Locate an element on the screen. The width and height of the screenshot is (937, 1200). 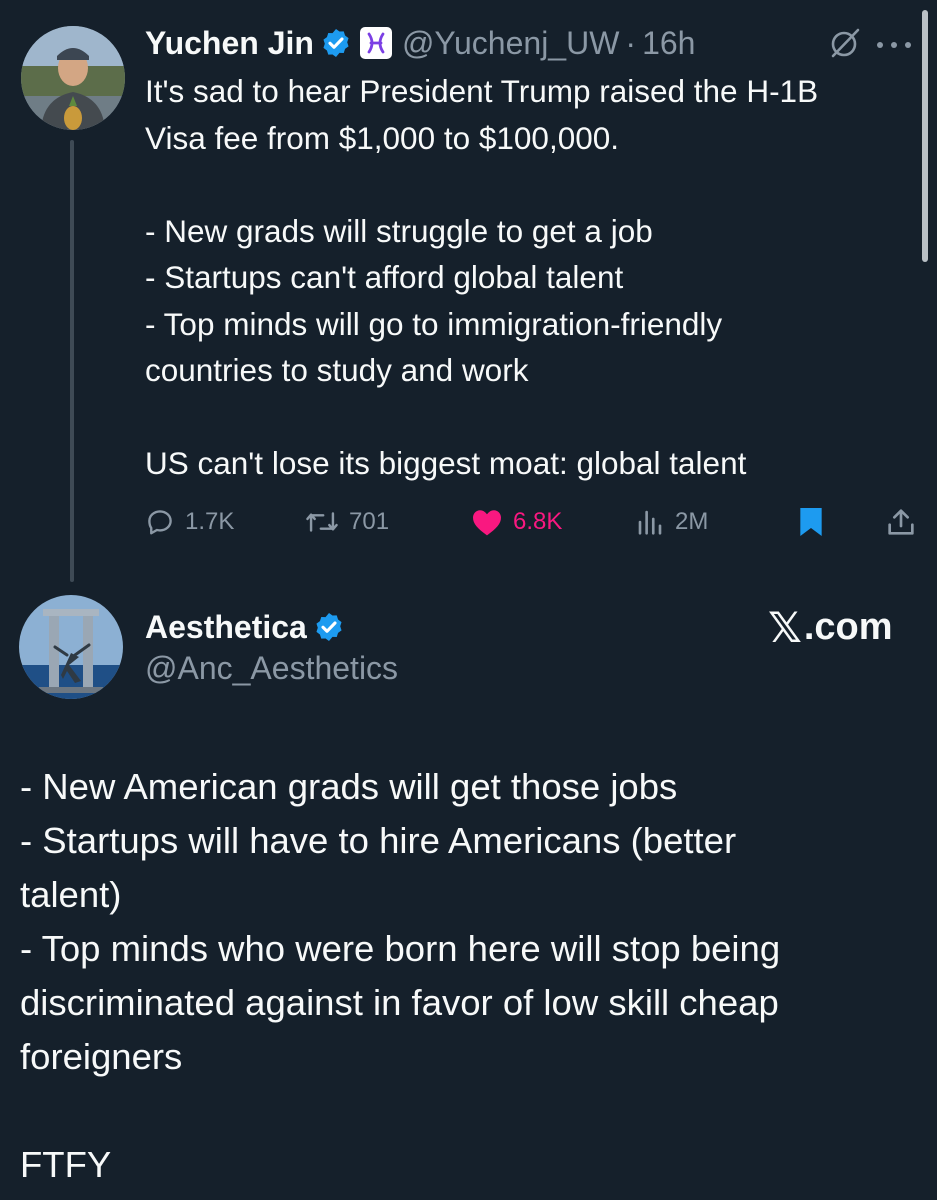
share-button is located at coordinates (901, 522).